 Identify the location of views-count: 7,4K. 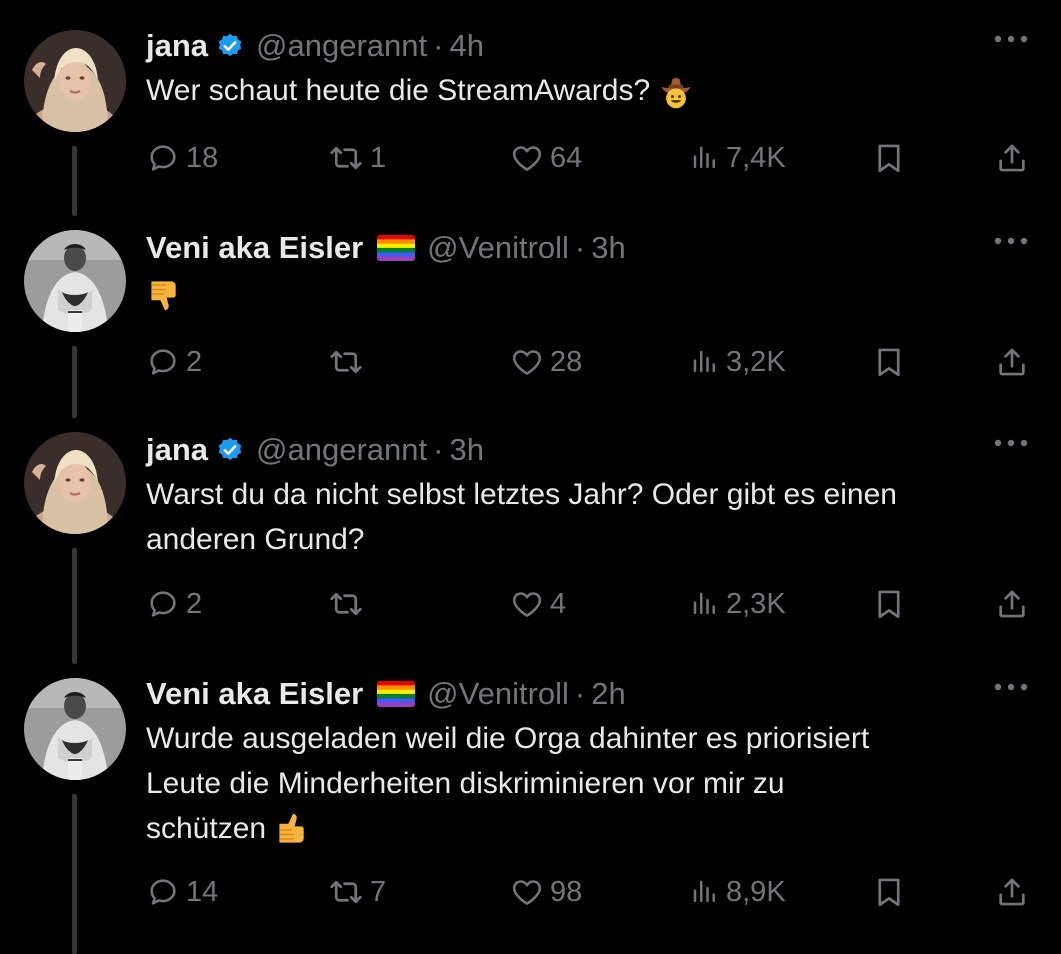
(756, 157).